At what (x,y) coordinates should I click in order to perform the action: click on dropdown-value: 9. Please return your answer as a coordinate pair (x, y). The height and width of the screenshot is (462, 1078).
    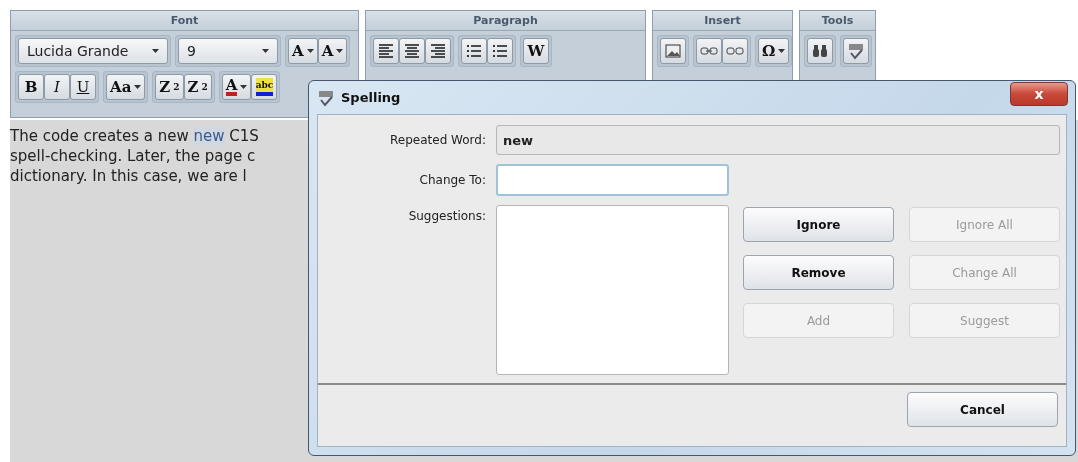
    Looking at the image, I should click on (191, 51).